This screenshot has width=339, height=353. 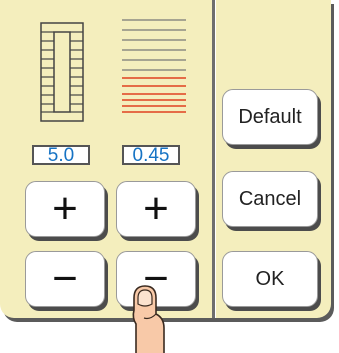 I want to click on stitch-width-minus-button: −, so click(x=65, y=279).